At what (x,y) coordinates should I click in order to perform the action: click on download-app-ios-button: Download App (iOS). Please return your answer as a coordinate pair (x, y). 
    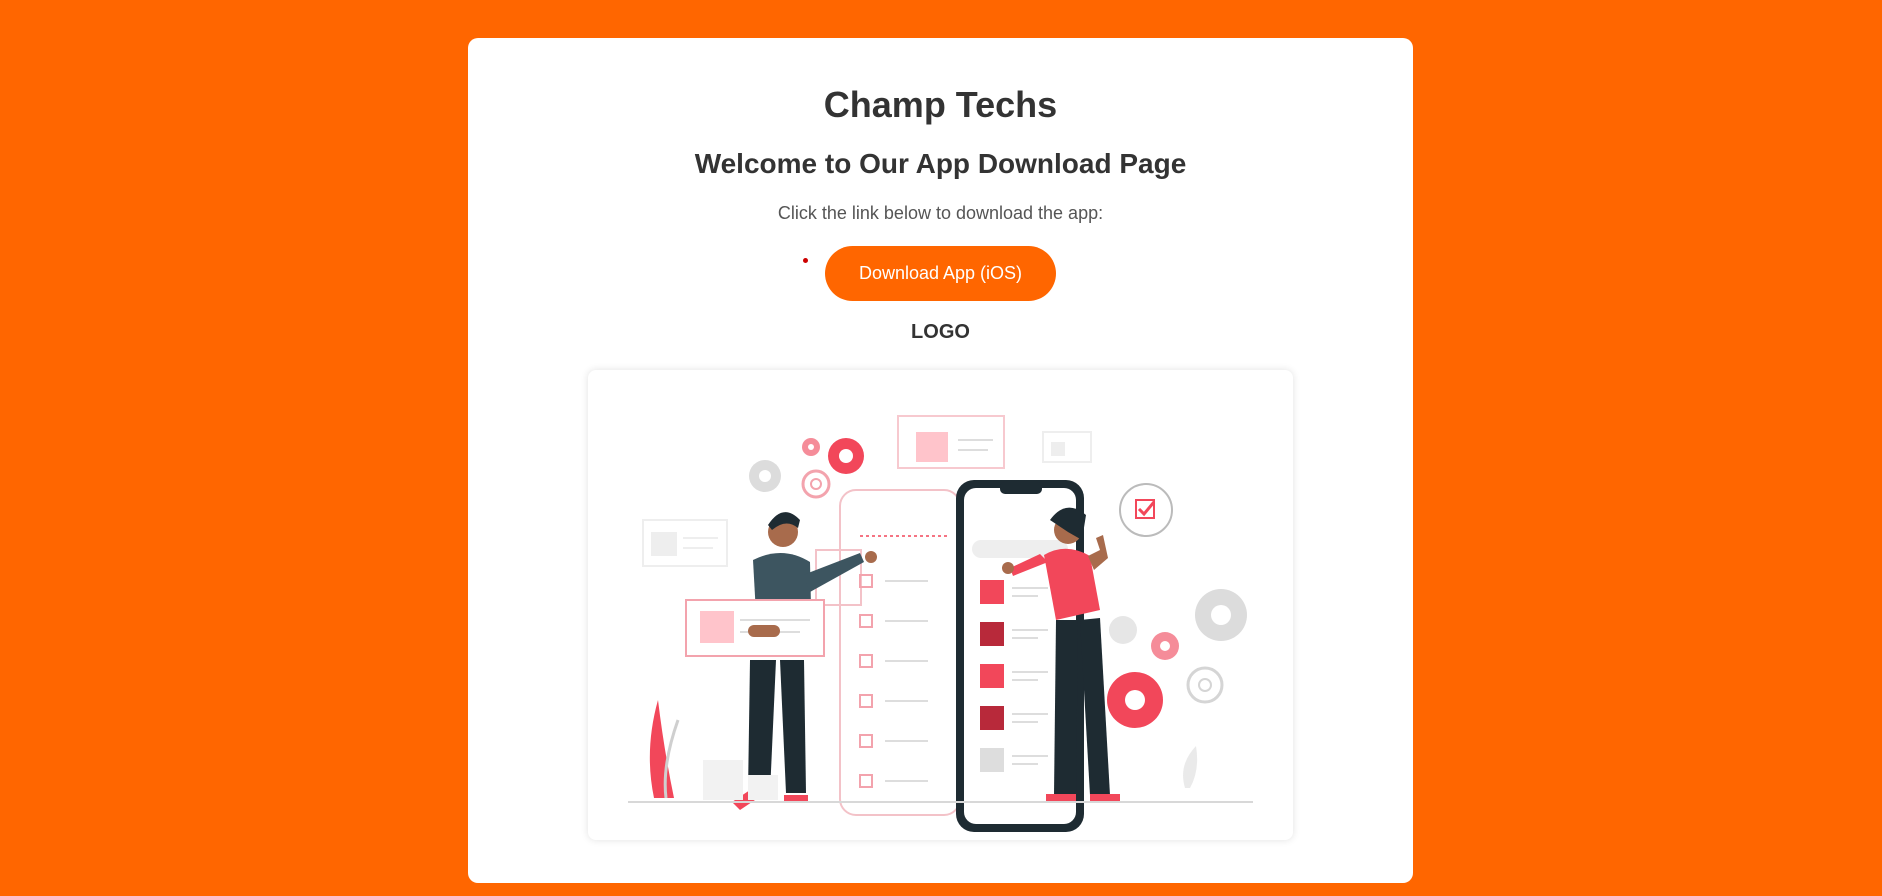
    Looking at the image, I should click on (940, 273).